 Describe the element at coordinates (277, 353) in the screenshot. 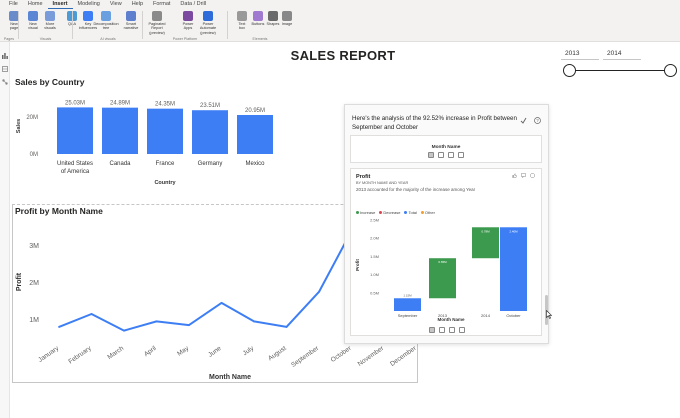

I see `x-tick-label: August` at that location.